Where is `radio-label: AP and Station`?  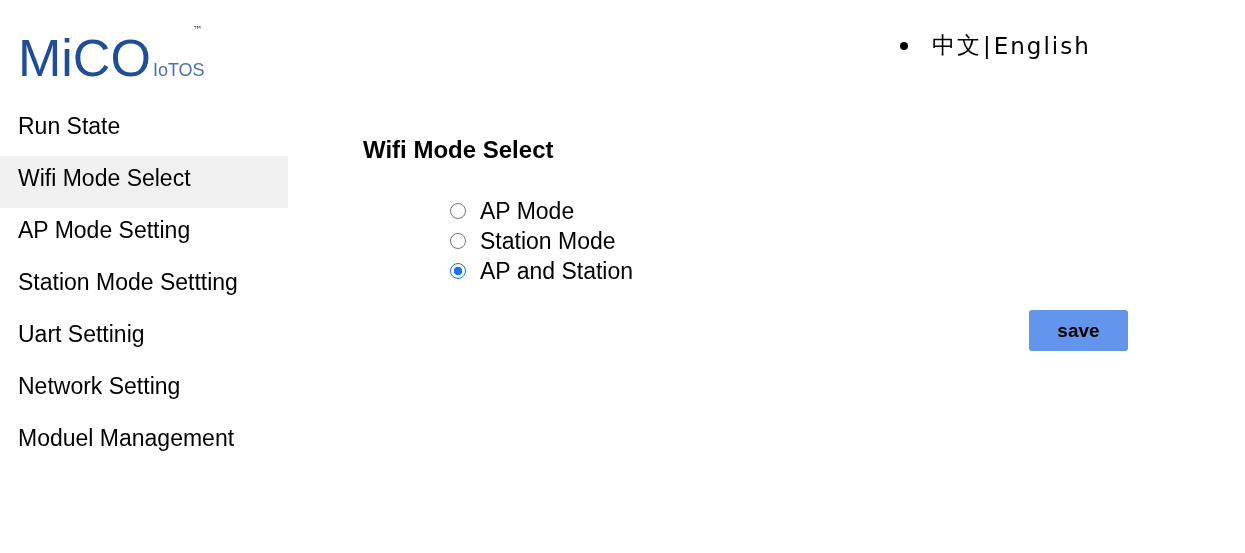 radio-label: AP and Station is located at coordinates (557, 271).